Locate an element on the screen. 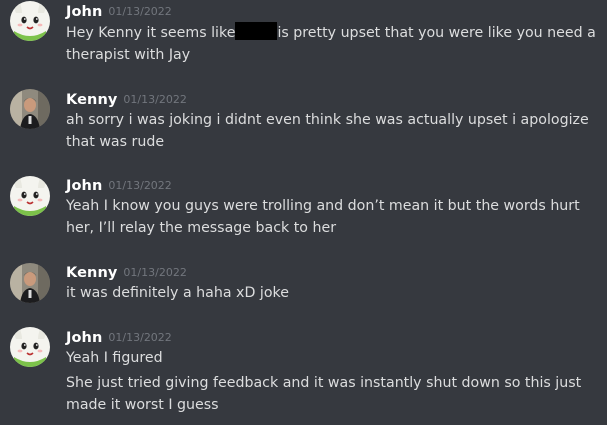 This screenshot has width=607, height=425. redaction-block is located at coordinates (256, 31).